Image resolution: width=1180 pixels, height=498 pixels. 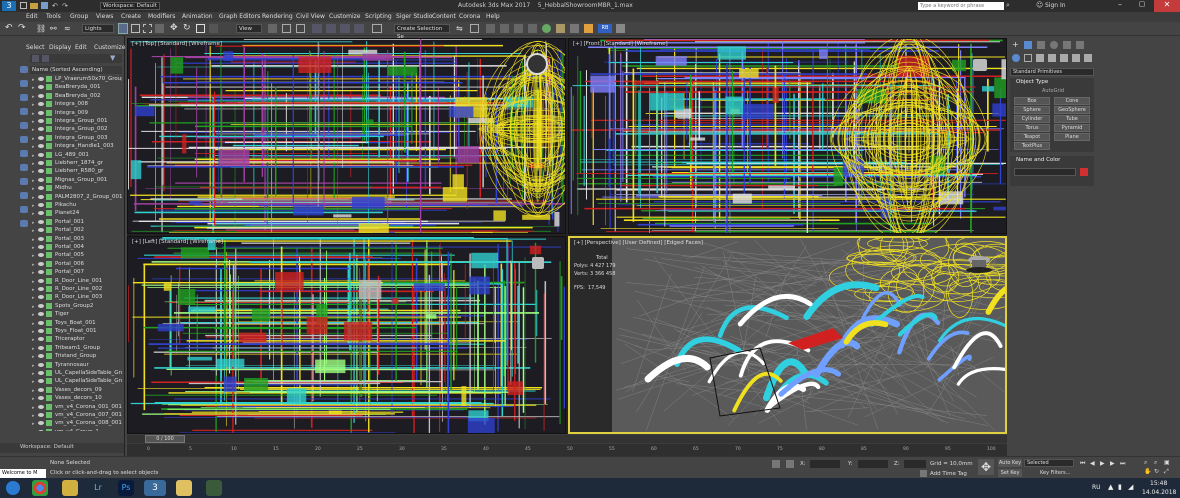 What do you see at coordinates (317, 28) in the screenshot?
I see `snap-toggle-icon` at bounding box center [317, 28].